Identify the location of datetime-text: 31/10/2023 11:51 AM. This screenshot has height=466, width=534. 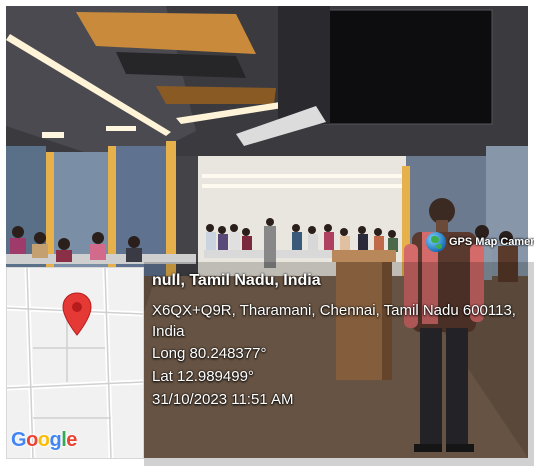
(223, 399).